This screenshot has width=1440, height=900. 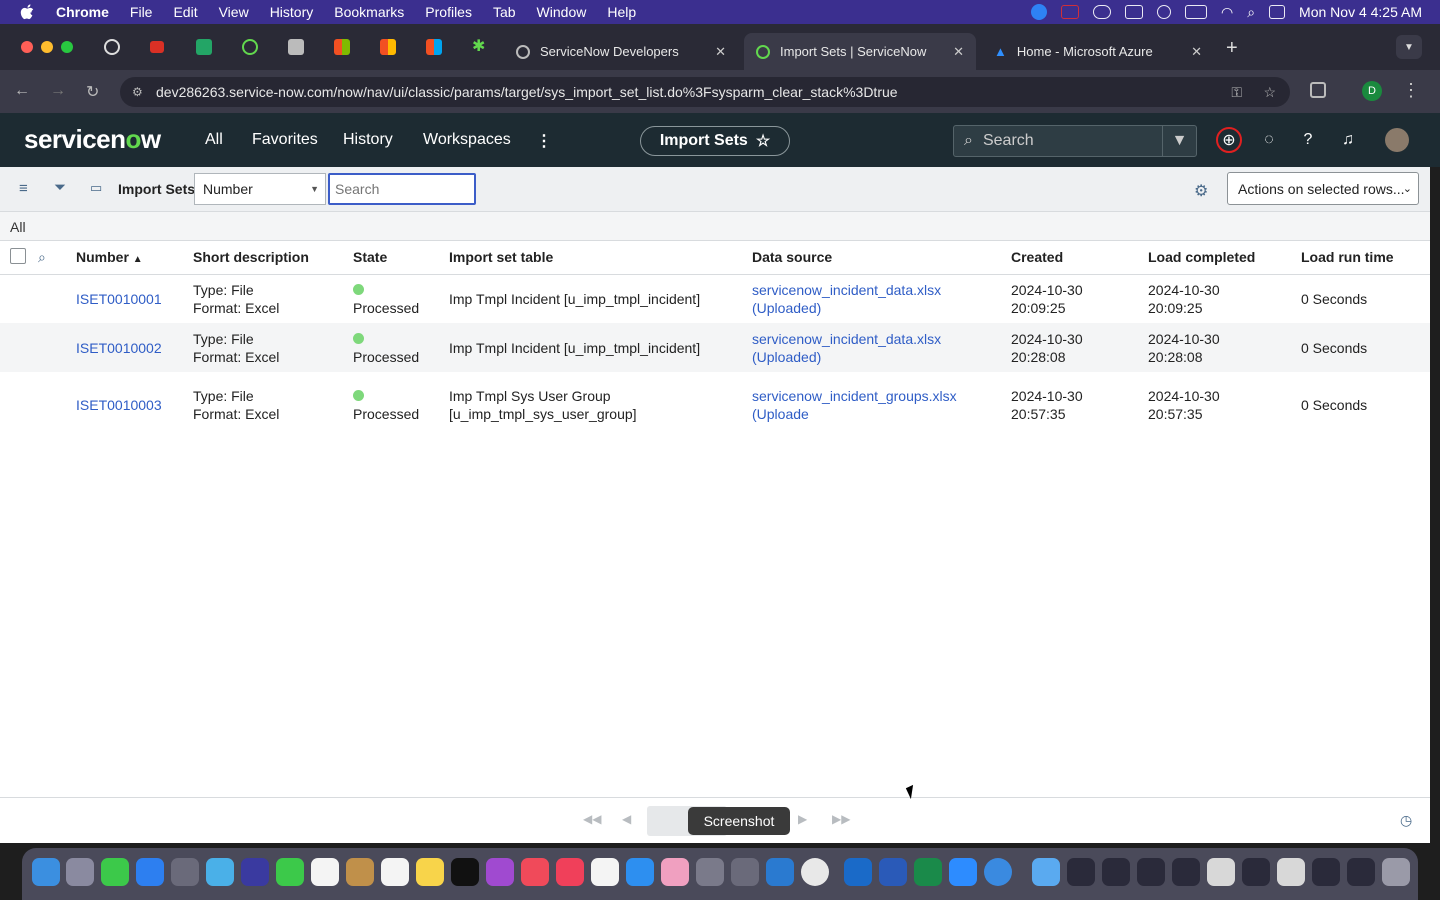 I want to click on column-header-created: Created, so click(x=1079, y=258).